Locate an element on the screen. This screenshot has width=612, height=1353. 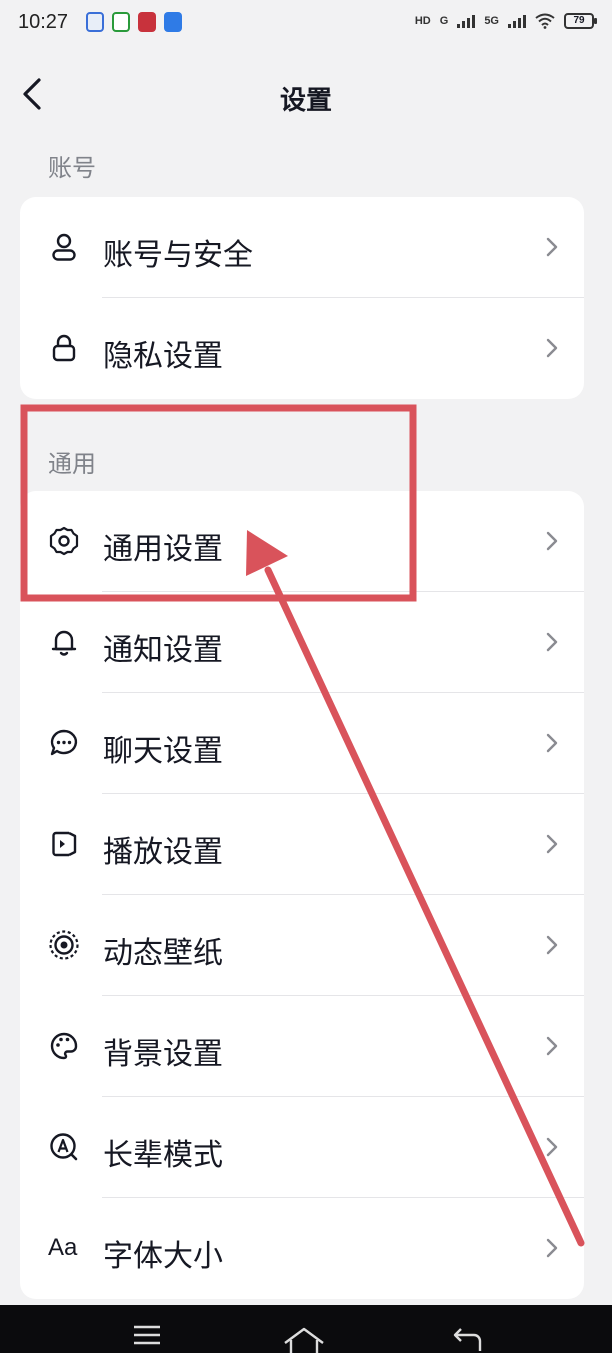
settings-item-label: 账号与安全 is located at coordinates (178, 255).